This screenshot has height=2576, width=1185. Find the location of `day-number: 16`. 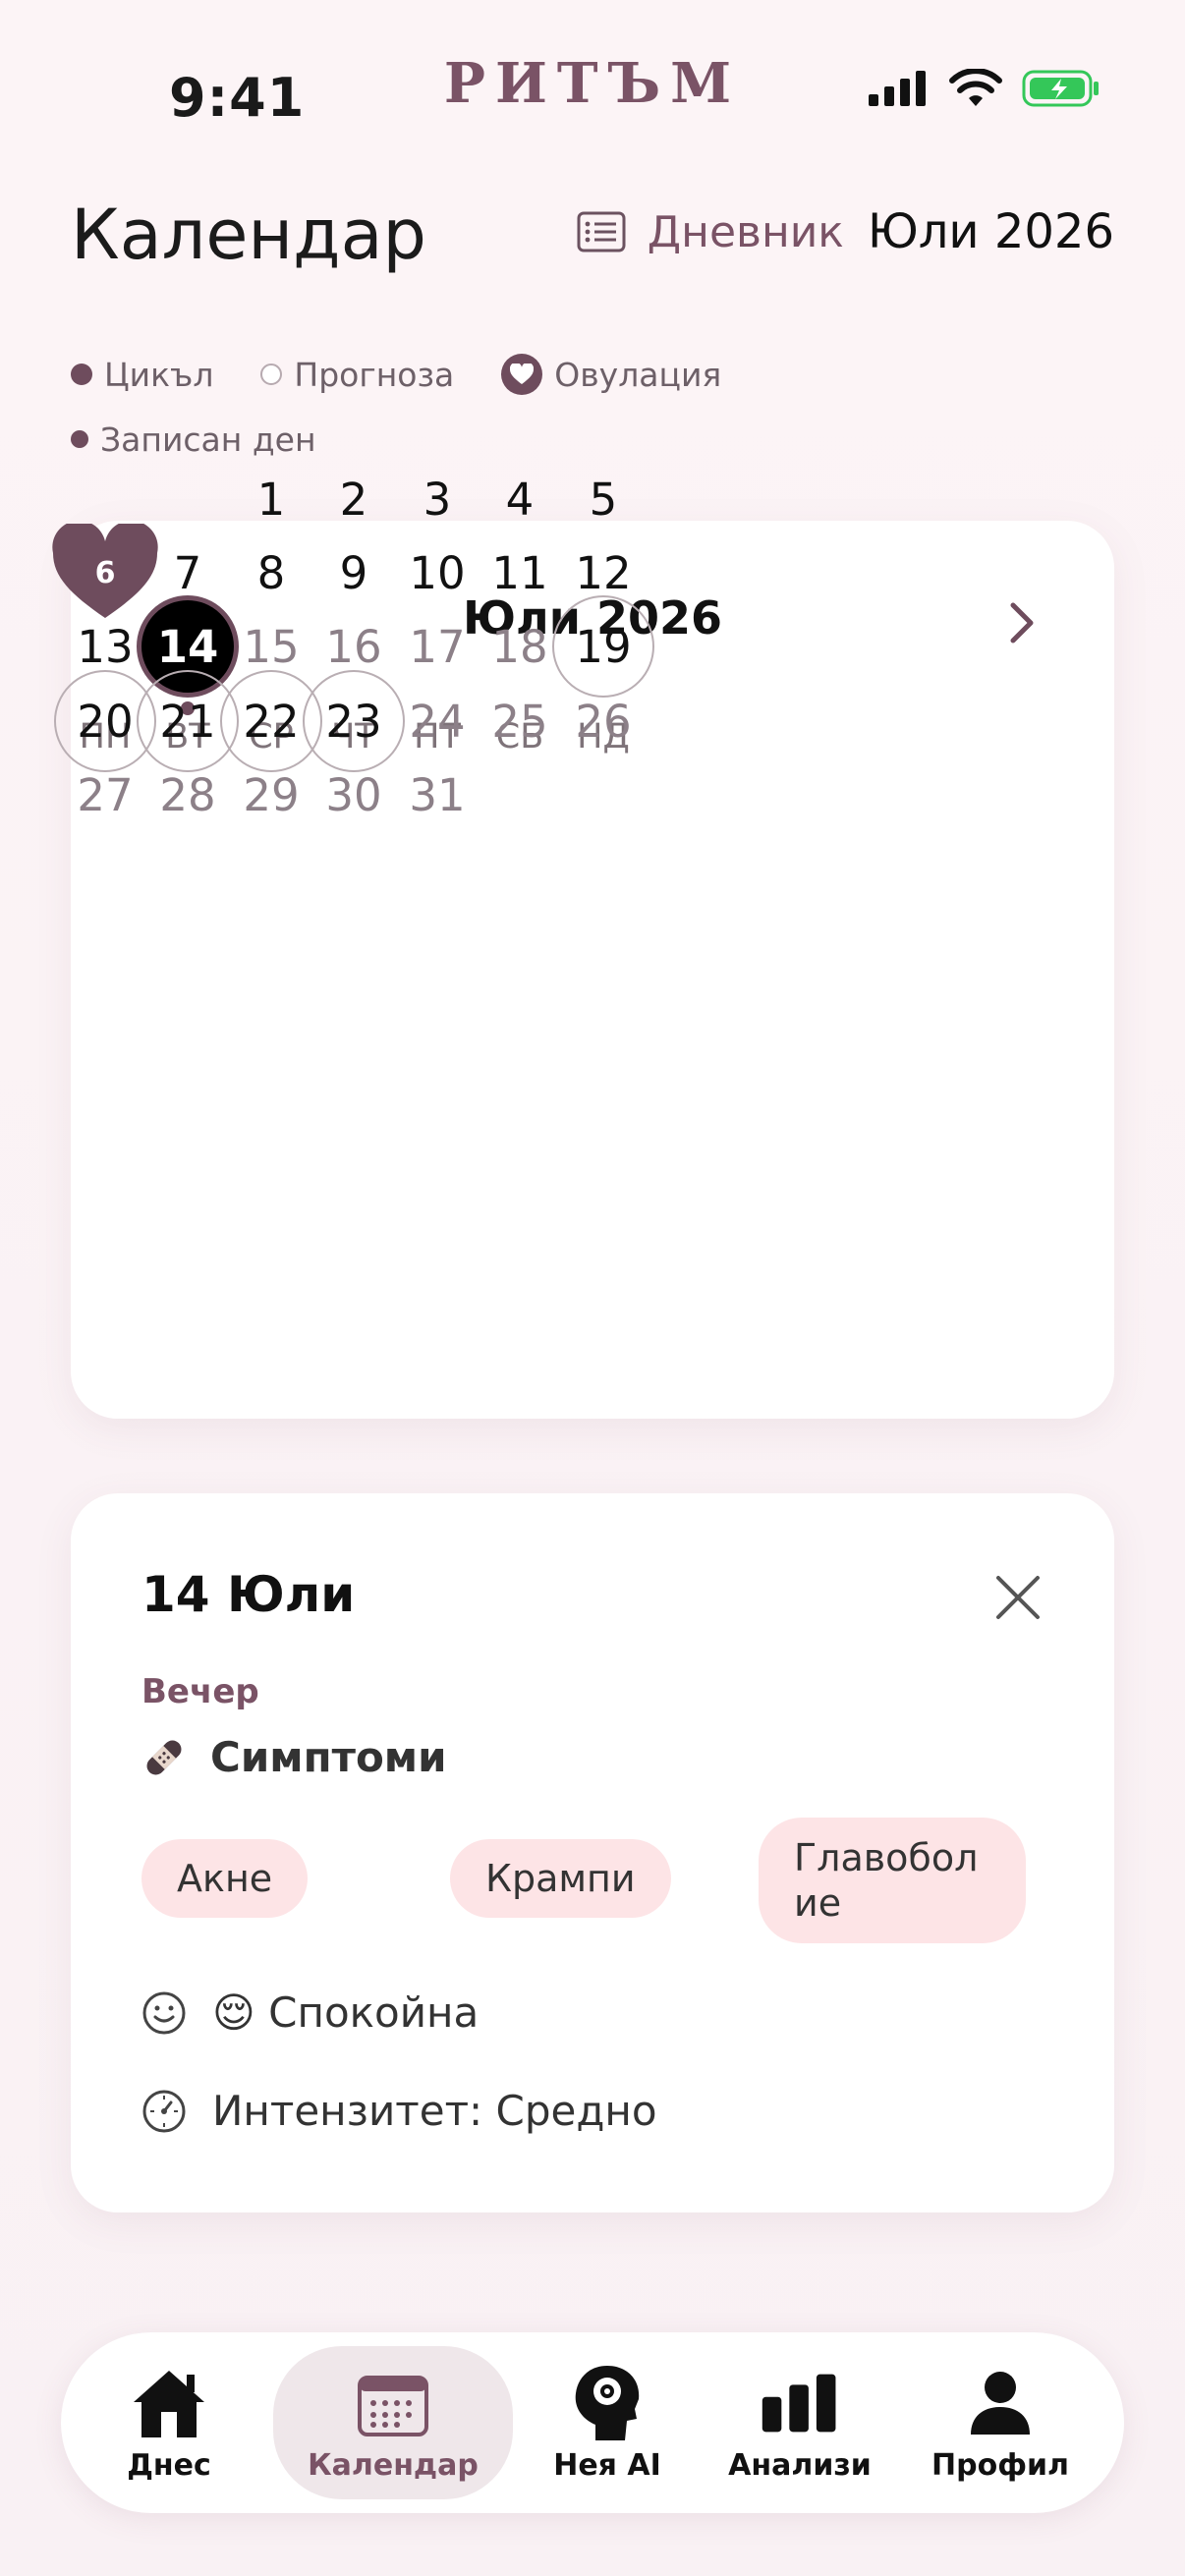

day-number: 16 is located at coordinates (353, 646).